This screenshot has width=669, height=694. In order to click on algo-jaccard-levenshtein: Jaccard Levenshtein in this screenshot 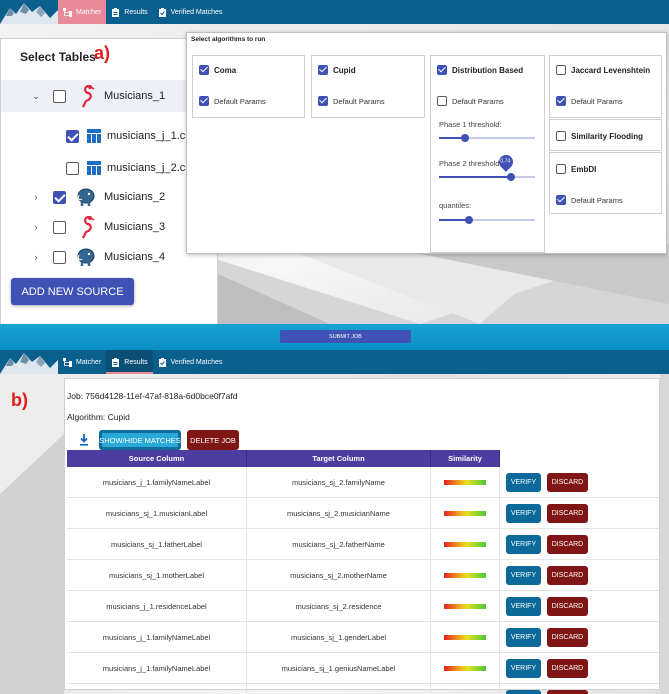, I will do `click(603, 70)`.